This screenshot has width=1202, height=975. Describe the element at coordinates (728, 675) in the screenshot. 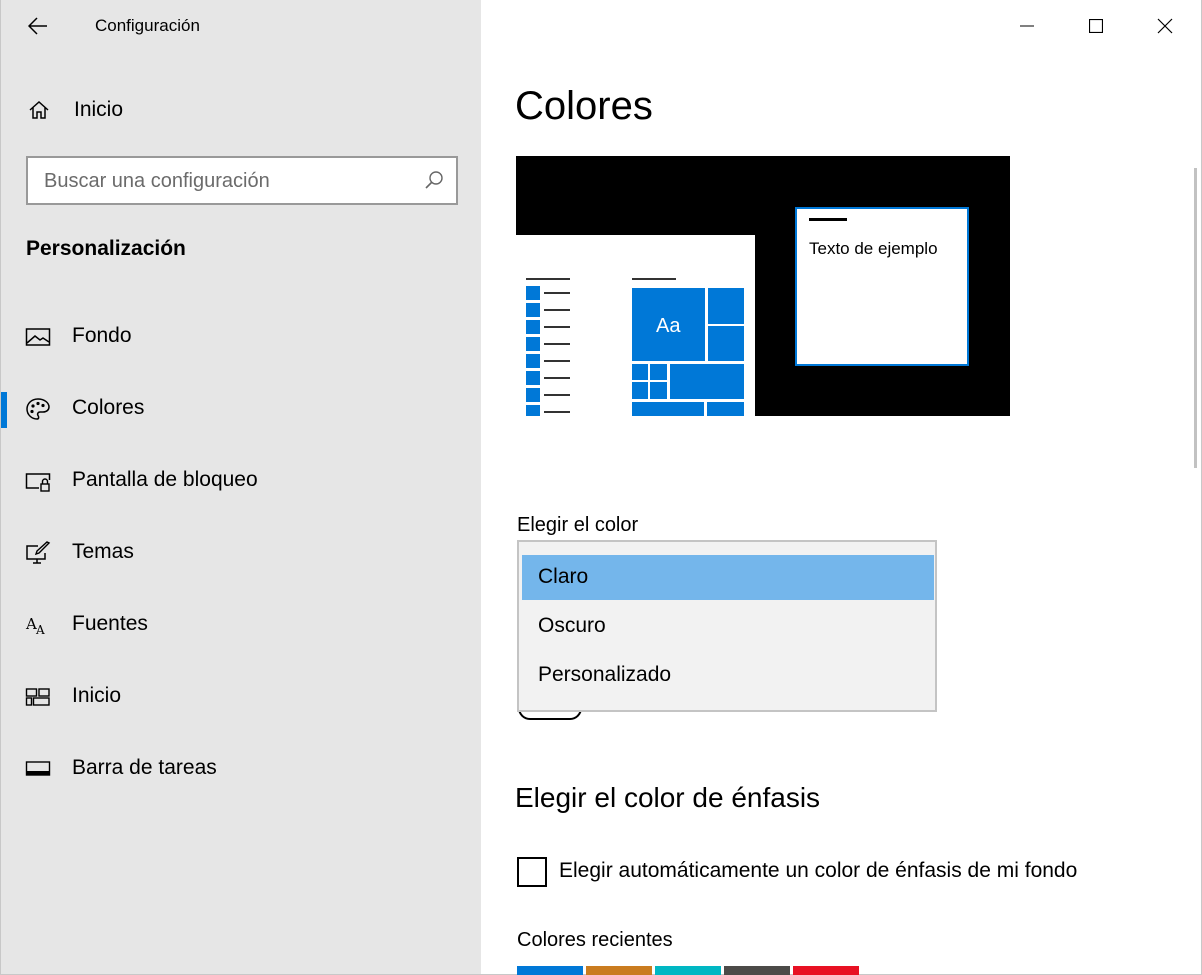

I see `dropdown-option-personalizado: Personalizado` at that location.